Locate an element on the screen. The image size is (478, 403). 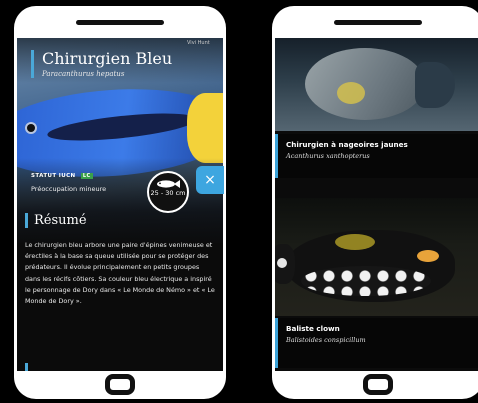
size-indicator: 25 - 30 cm is located at coordinates (168, 192).